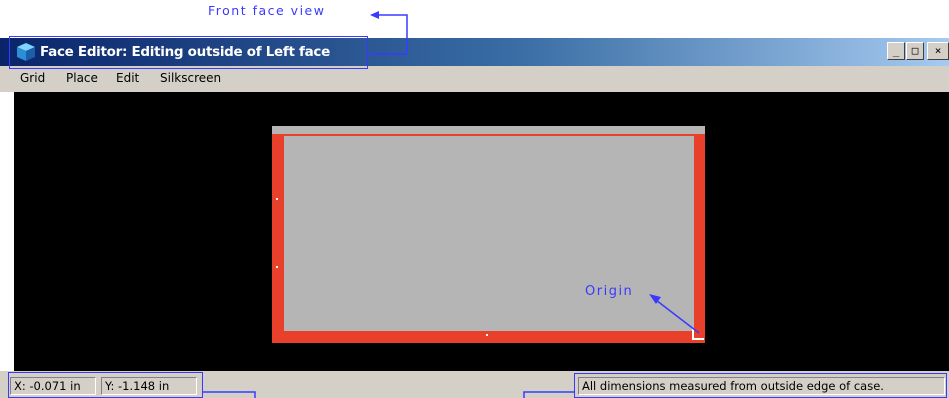 This screenshot has height=398, width=949. Describe the element at coordinates (915, 51) in the screenshot. I see `maximize-button: □` at that location.